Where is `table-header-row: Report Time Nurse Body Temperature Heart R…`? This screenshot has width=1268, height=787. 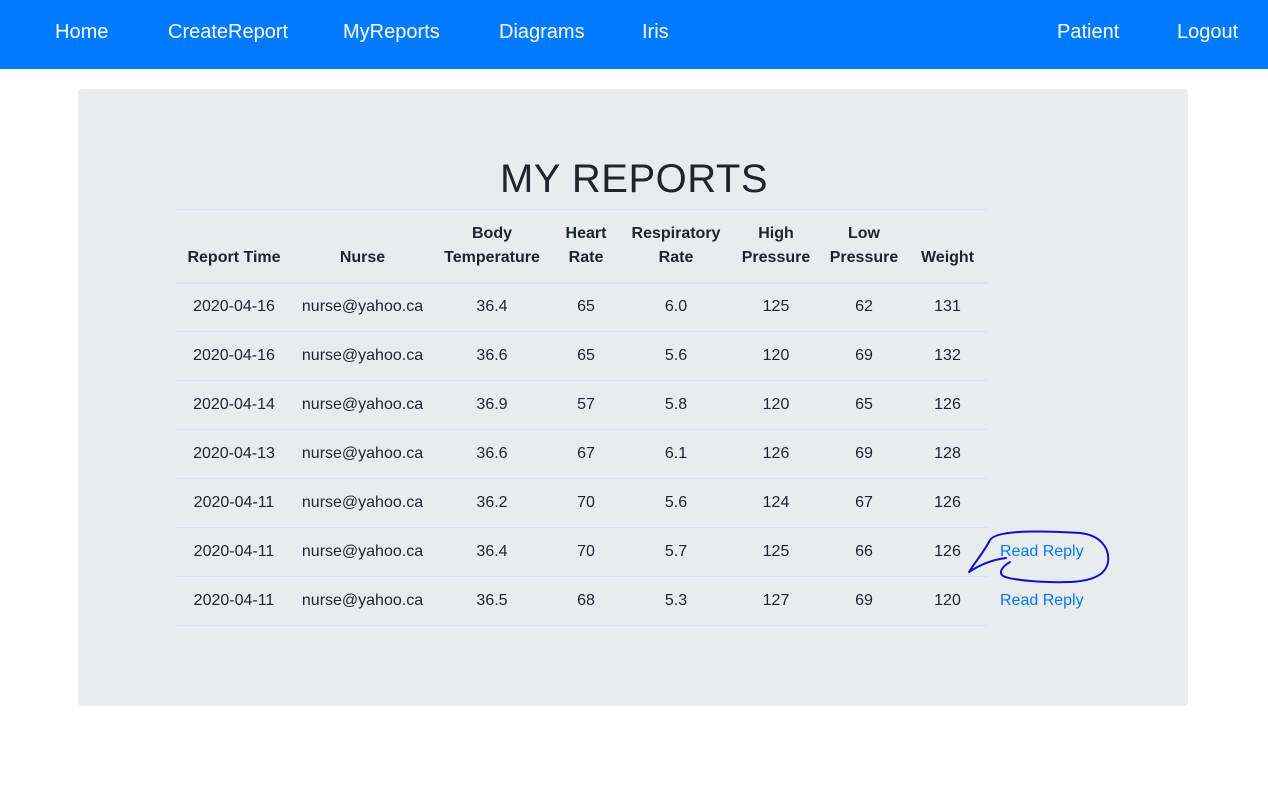 table-header-row: Report Time Nurse Body Temperature Heart R… is located at coordinates (642, 246).